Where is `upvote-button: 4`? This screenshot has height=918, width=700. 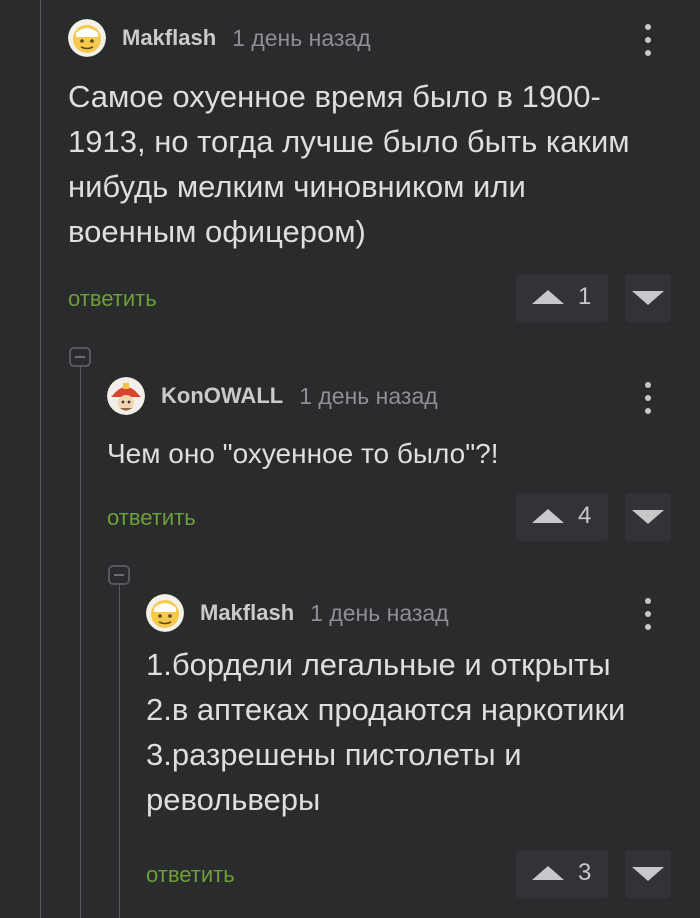 upvote-button: 4 is located at coordinates (562, 517).